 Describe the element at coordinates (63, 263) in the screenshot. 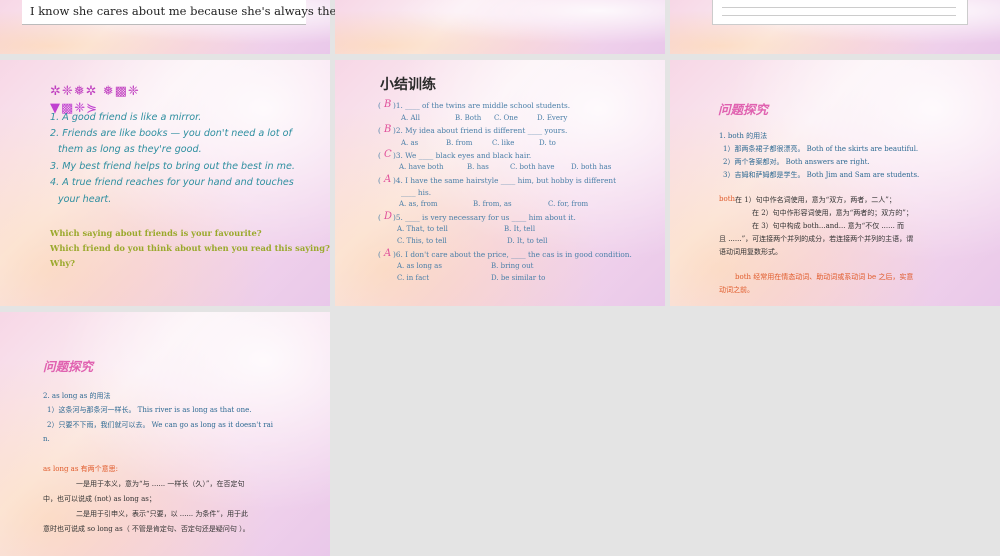

I see `discussion-question: Why?` at that location.